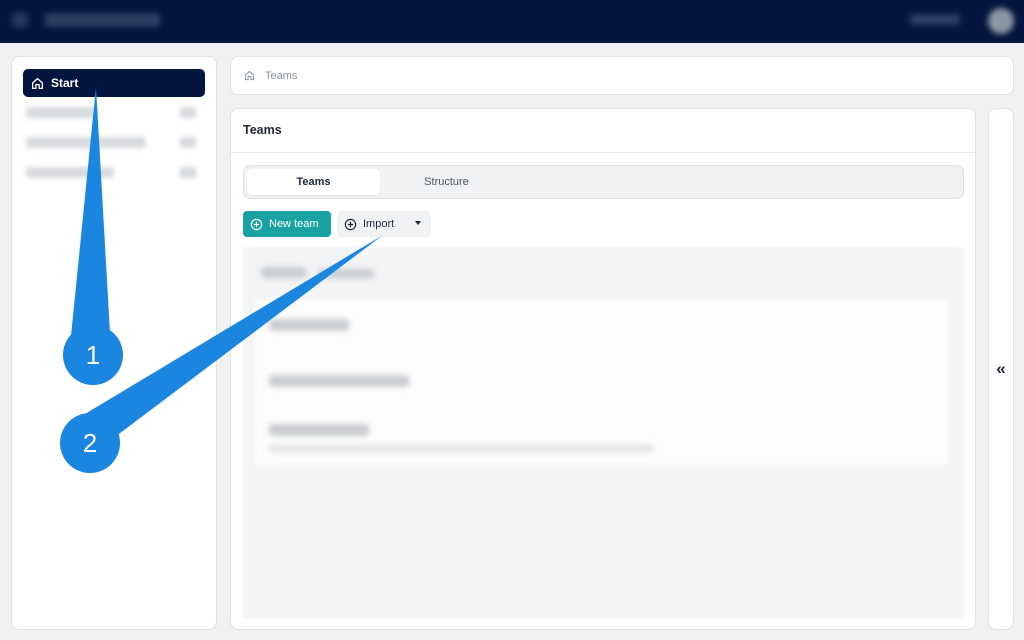 This screenshot has height=640, width=1024. Describe the element at coordinates (262, 130) in the screenshot. I see `page-title: Teams` at that location.